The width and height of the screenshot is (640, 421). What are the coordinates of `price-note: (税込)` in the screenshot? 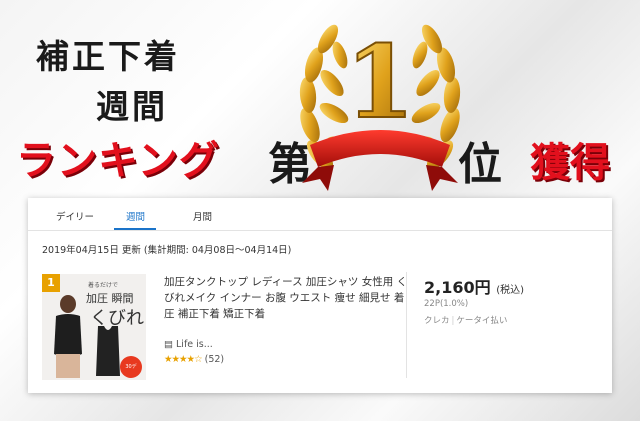 It's located at (510, 290).